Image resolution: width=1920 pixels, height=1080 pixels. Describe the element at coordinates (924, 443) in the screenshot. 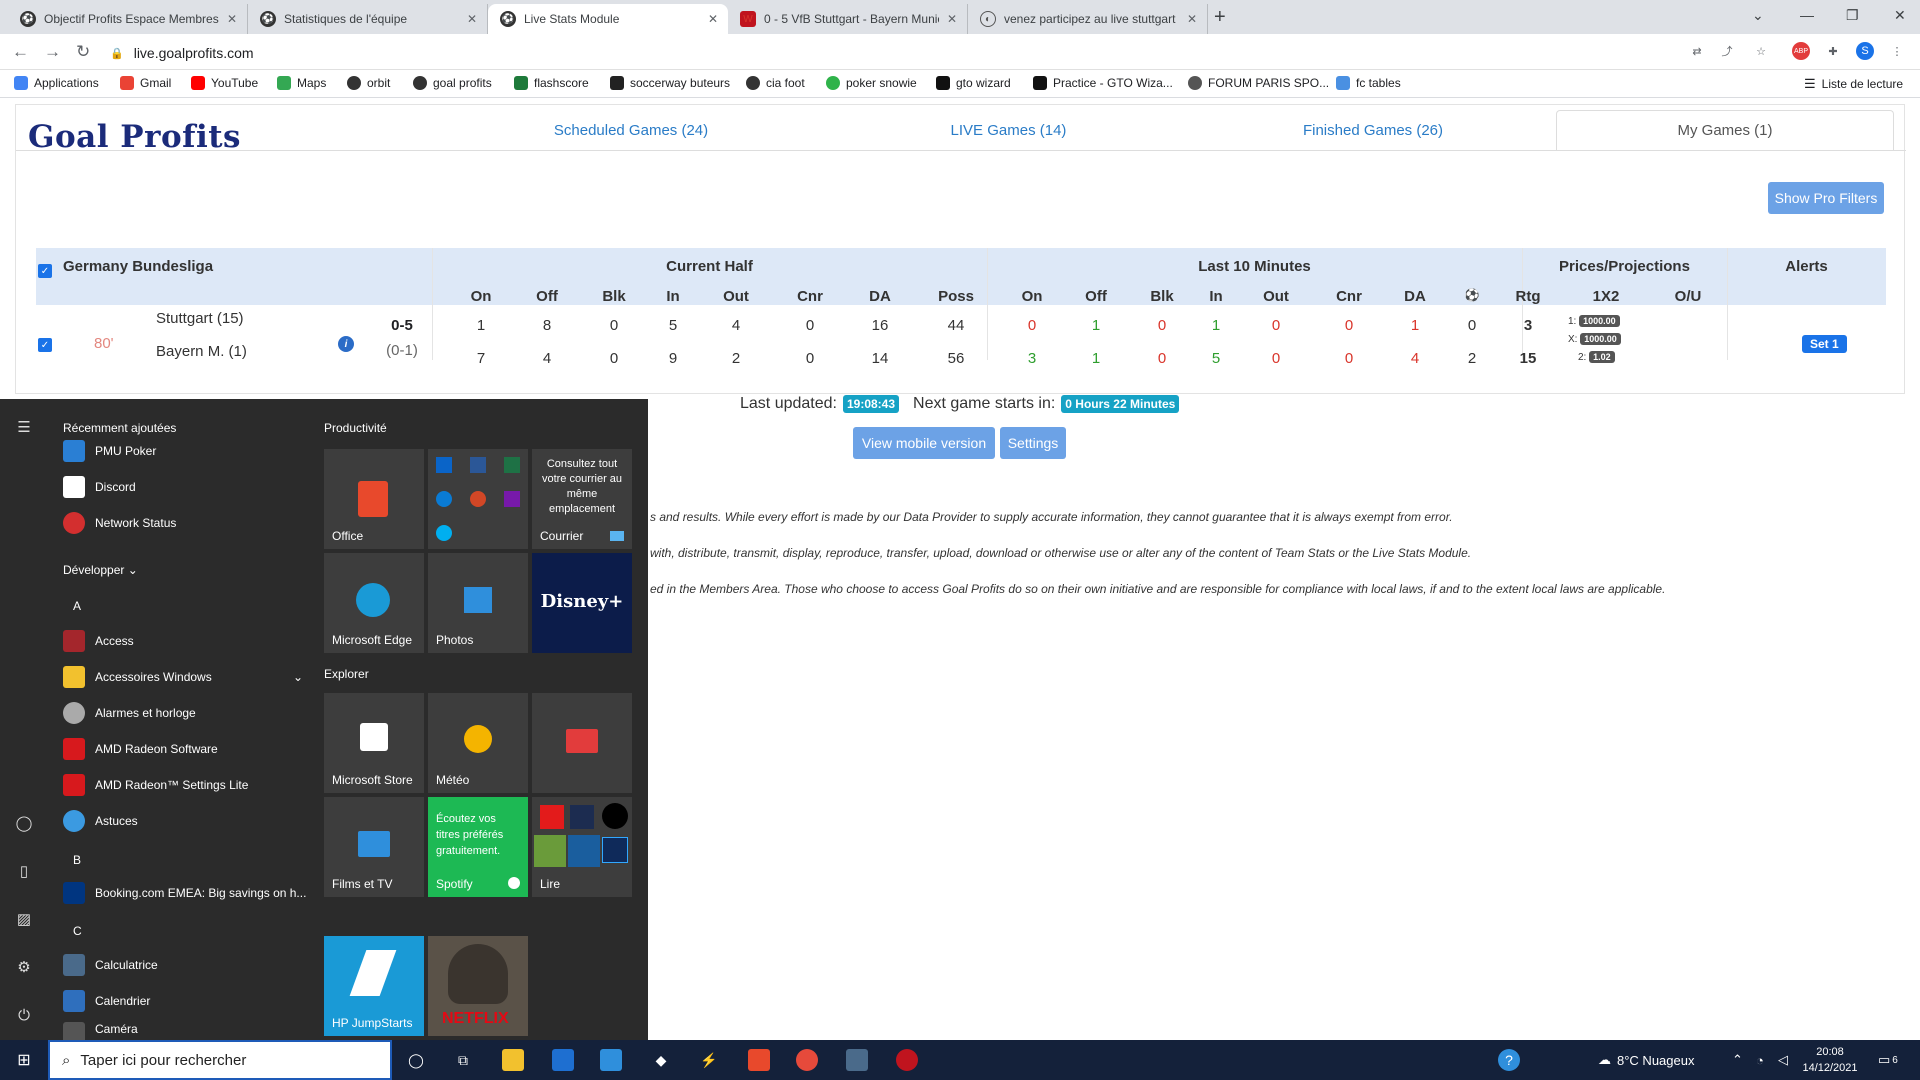

I see `view-mobile-version-button: View mobile version` at that location.